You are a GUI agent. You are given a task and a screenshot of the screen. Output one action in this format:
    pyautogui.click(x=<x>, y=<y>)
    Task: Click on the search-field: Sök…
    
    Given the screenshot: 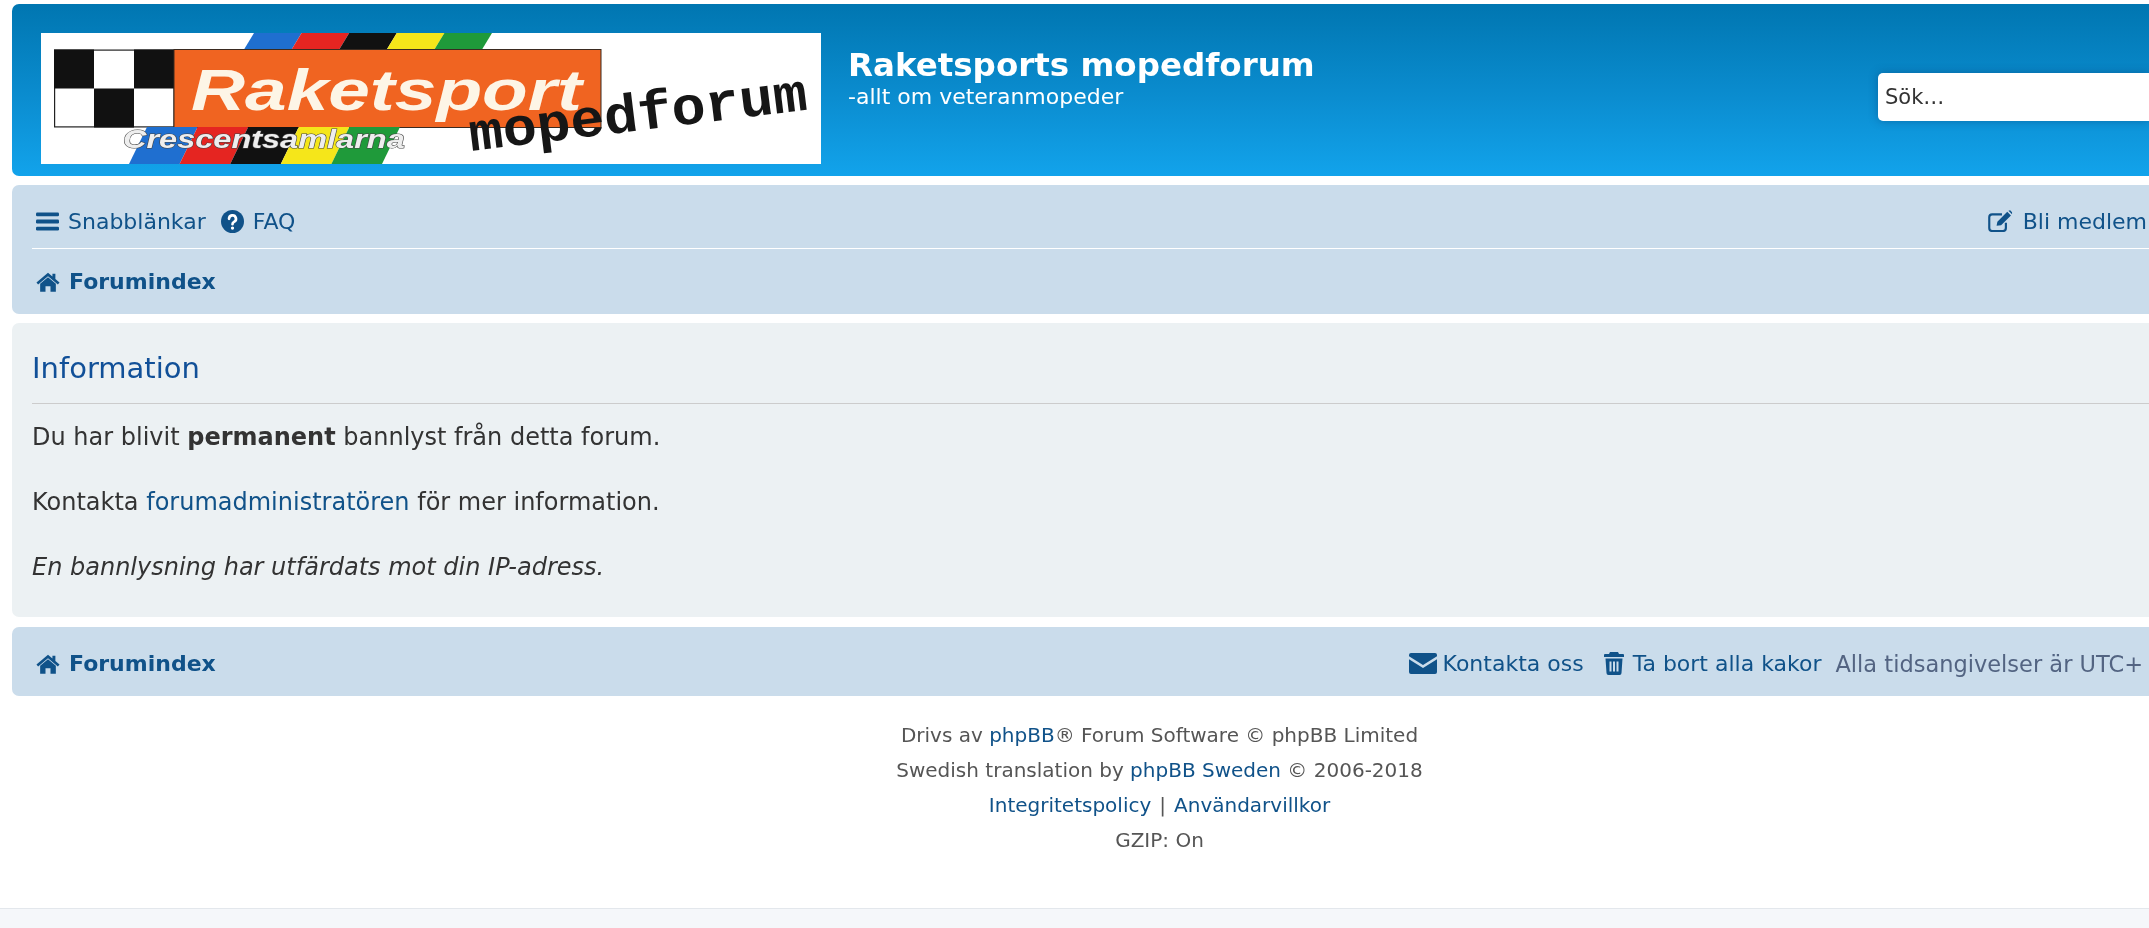 What is the action you would take?
    pyautogui.click(x=2013, y=97)
    